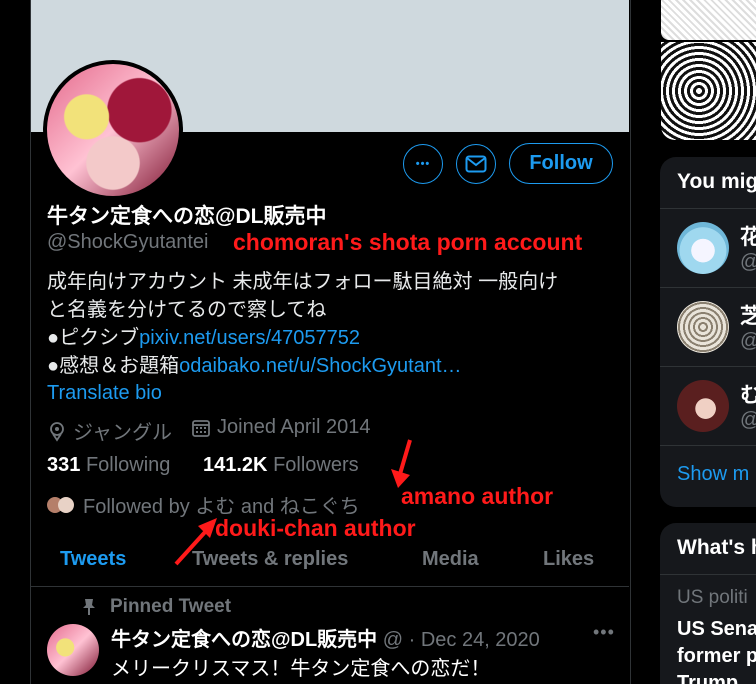 The width and height of the screenshot is (756, 684). I want to click on suggestion-row: 芝 @, so click(708, 326).